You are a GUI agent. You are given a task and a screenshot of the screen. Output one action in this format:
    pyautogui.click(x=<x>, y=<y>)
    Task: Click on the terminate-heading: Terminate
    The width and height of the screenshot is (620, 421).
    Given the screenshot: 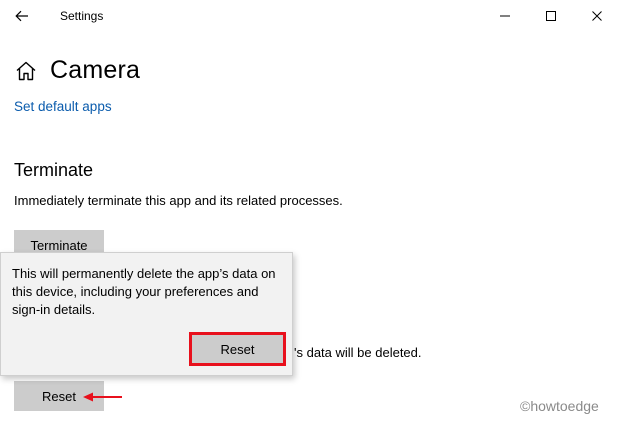 What is the action you would take?
    pyautogui.click(x=54, y=170)
    